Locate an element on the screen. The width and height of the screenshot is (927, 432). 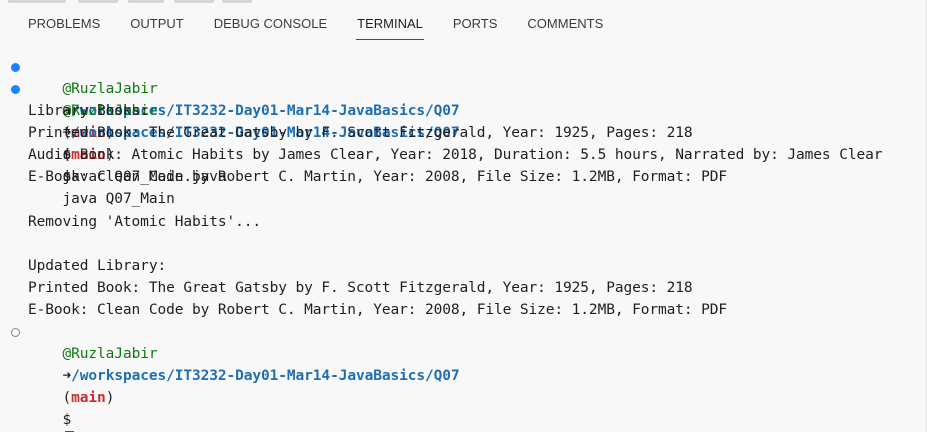
tab-debug-console: DEBUG CONSOLE is located at coordinates (270, 20).